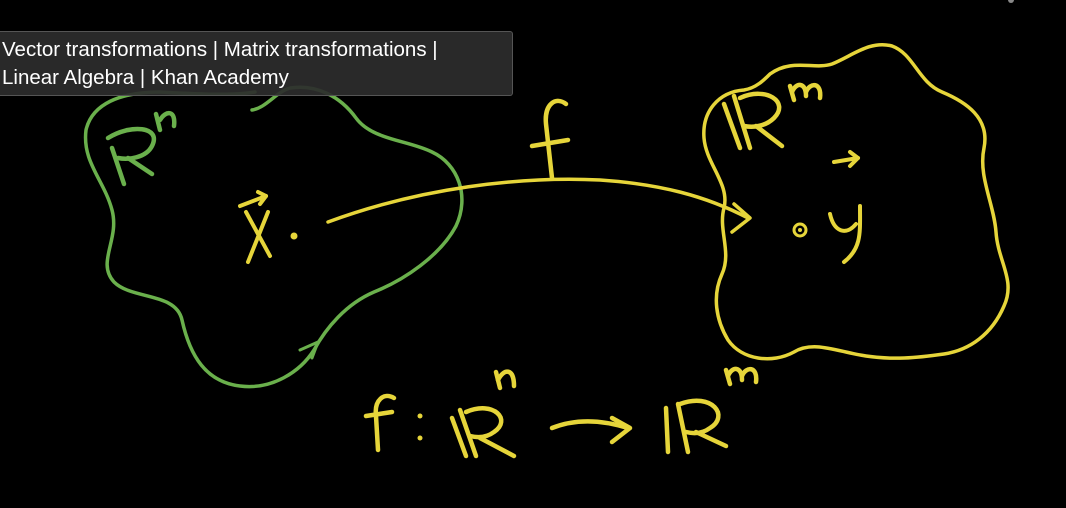 The image size is (1066, 508). I want to click on vector-y-label, so click(845, 207).